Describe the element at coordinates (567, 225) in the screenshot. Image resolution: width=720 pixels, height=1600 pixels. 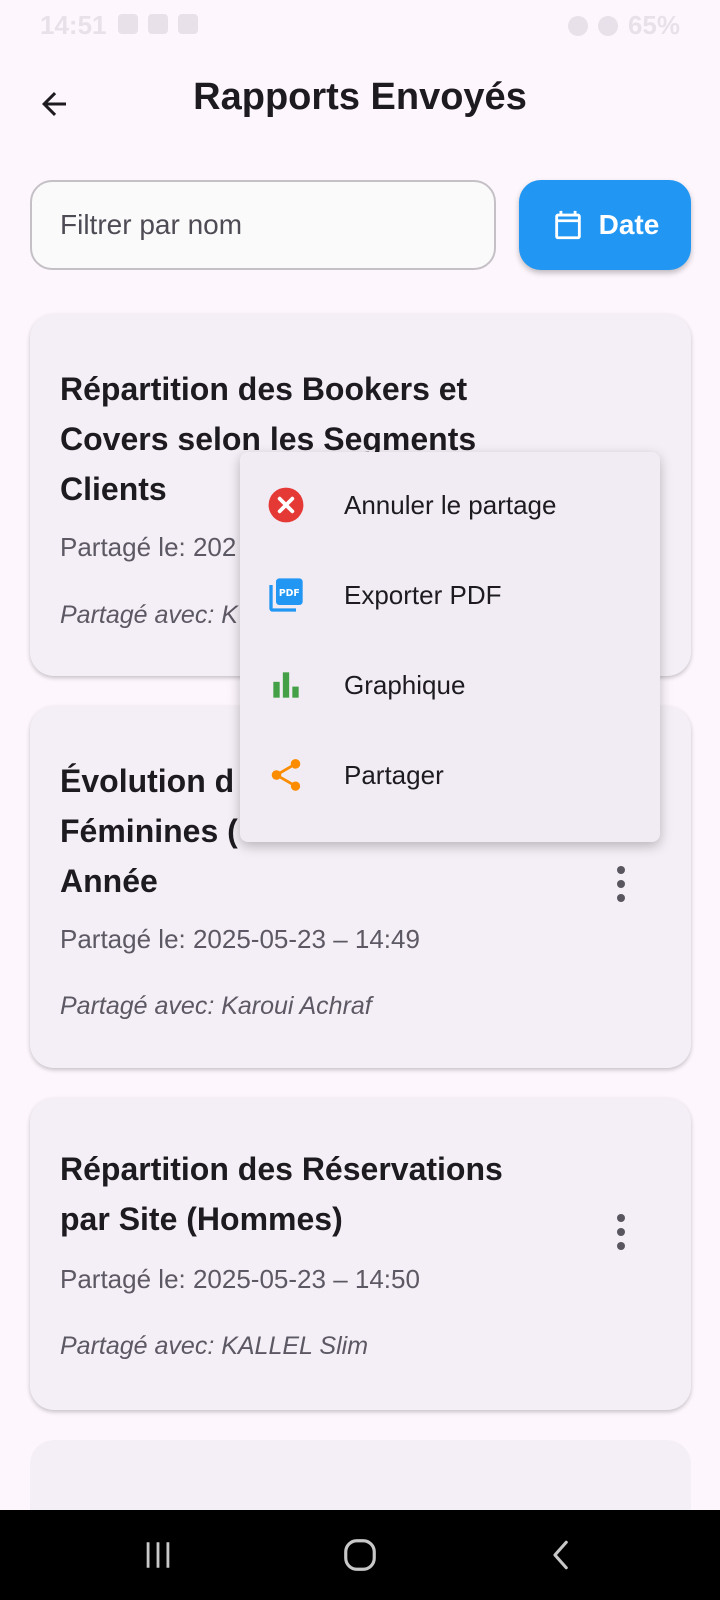
I see `calendar-icon` at that location.